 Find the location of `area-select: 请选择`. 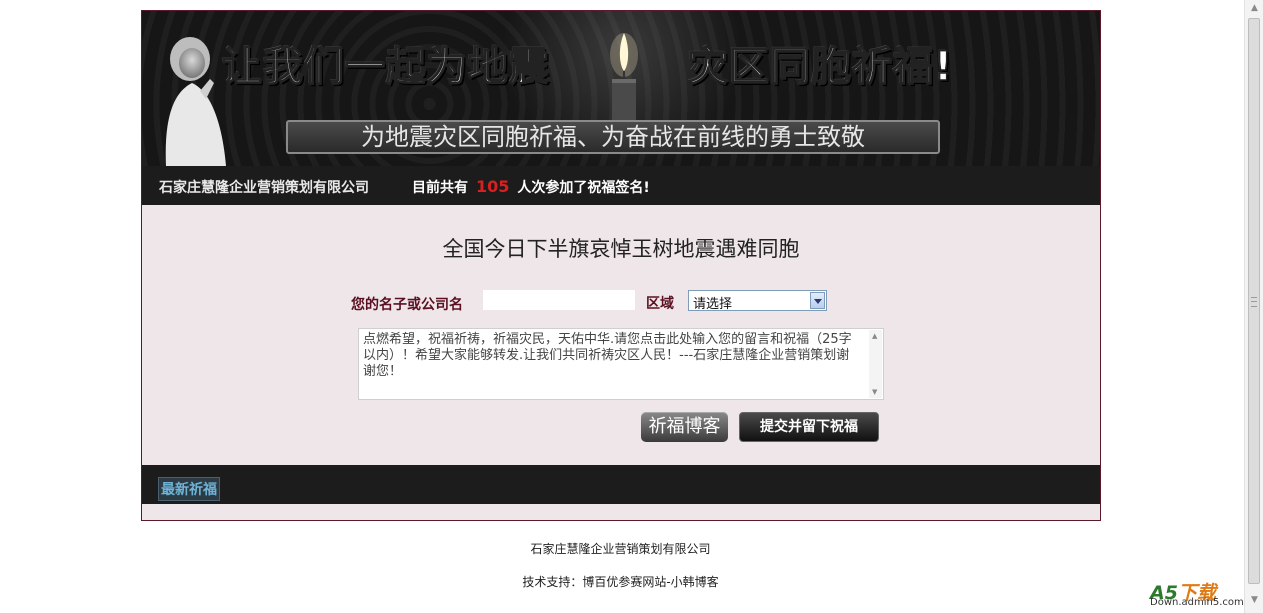

area-select: 请选择 is located at coordinates (757, 301).